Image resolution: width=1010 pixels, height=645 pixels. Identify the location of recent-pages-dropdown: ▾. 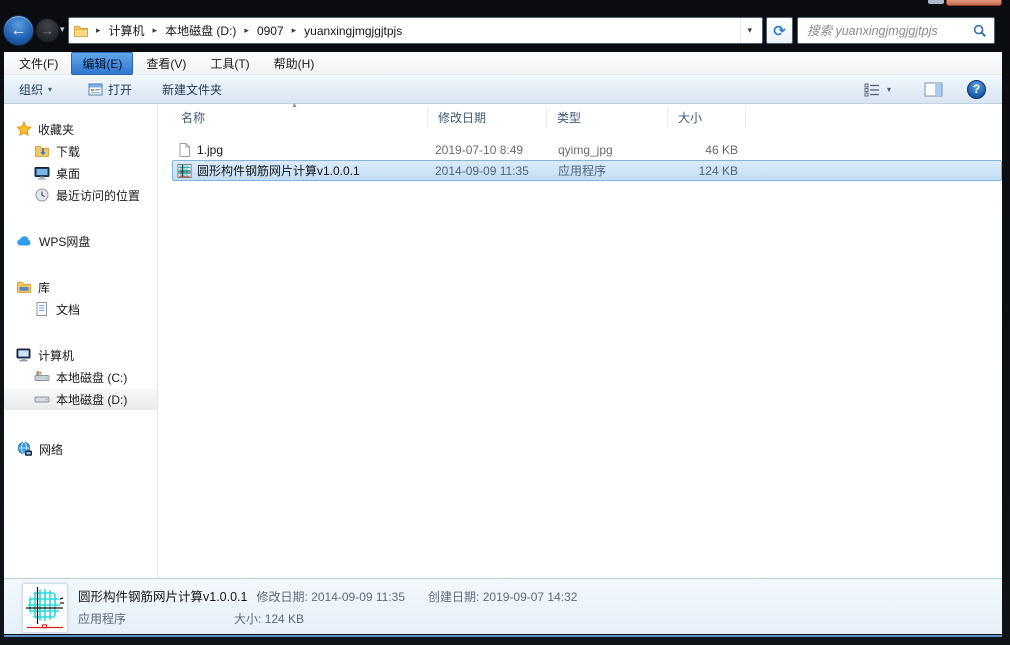
(62, 29).